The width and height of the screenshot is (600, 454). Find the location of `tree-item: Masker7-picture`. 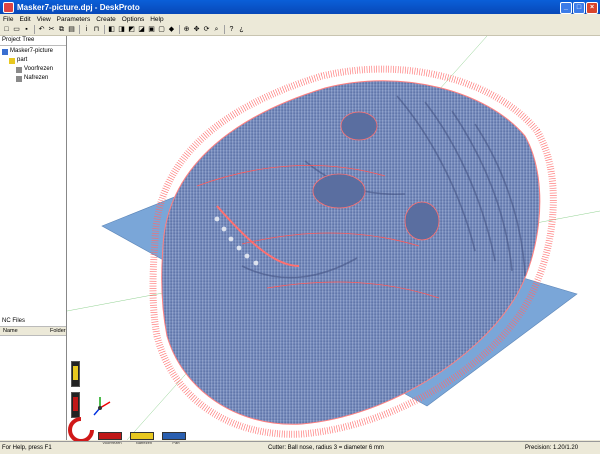

tree-item: Masker7-picture is located at coordinates (34, 51).